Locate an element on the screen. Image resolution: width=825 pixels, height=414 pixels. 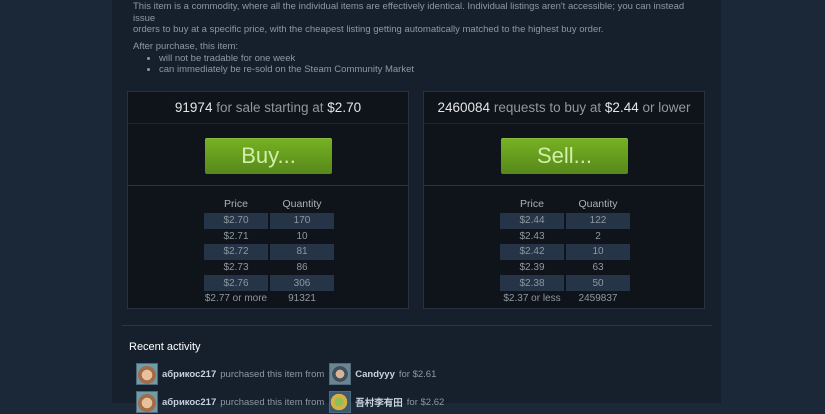
activity-price: for $2.61 is located at coordinates (417, 374).